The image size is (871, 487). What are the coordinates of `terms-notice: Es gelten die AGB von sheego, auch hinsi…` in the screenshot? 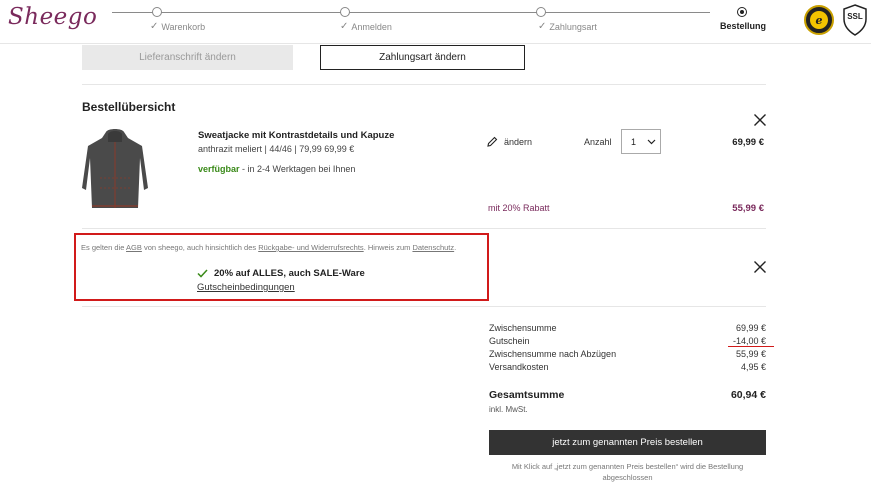 It's located at (268, 247).